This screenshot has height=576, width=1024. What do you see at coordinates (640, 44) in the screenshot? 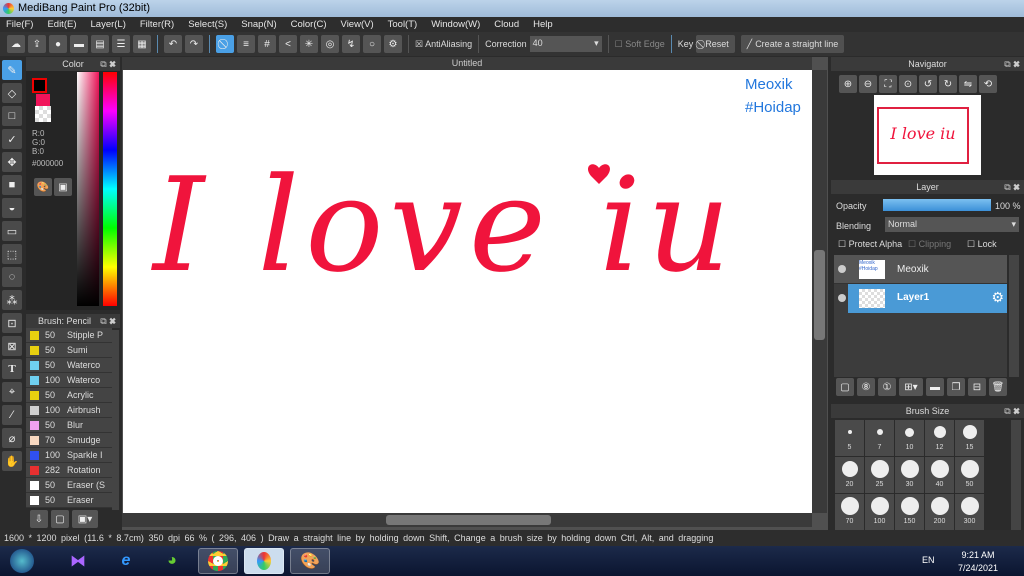
I see `soft-edge-checkbox: ☐ Soft Edge` at bounding box center [640, 44].